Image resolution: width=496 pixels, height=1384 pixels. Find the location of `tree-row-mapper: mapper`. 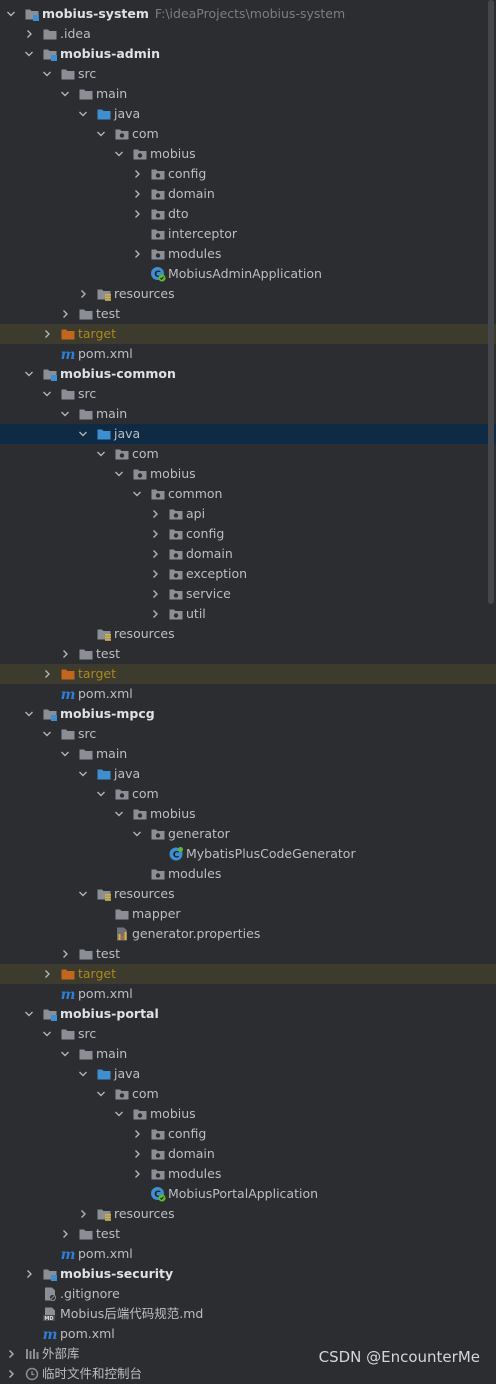

tree-row-mapper: mapper is located at coordinates (248, 914).